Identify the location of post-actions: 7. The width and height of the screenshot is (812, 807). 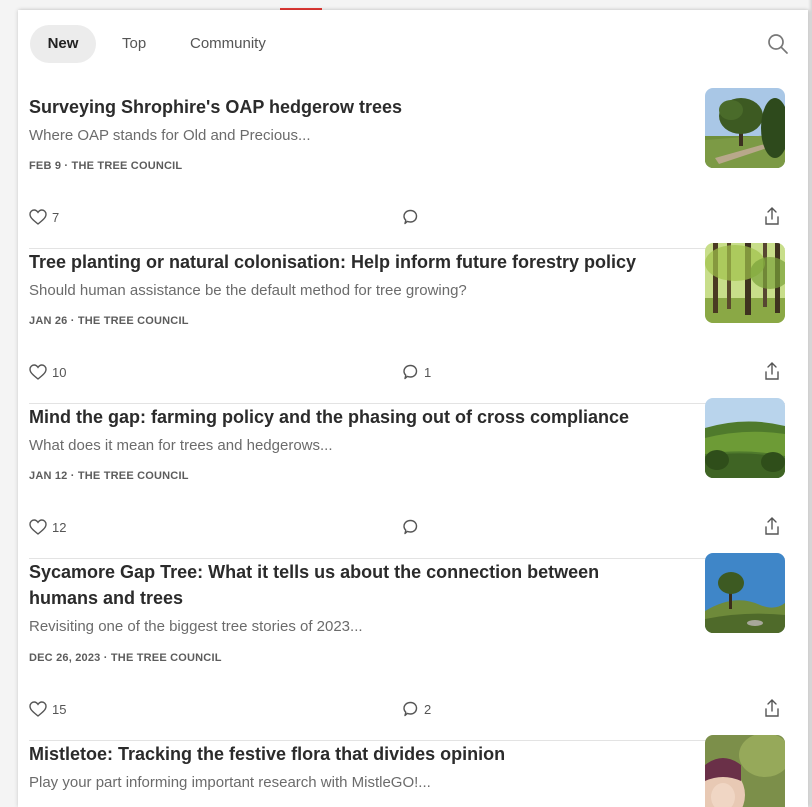
(407, 217).